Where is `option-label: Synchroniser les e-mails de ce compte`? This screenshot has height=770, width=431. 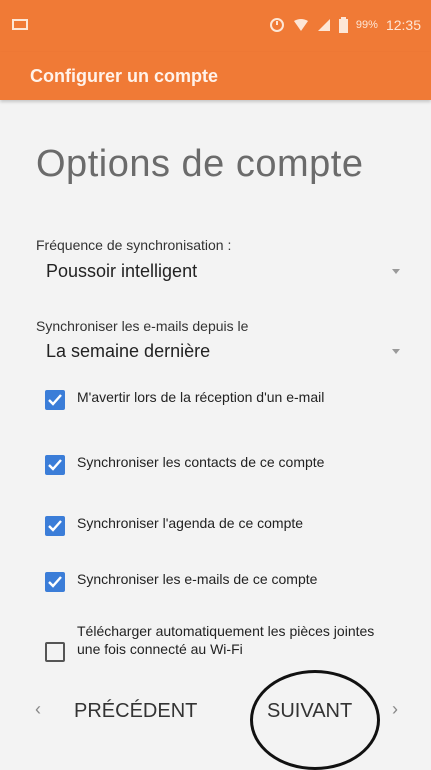
option-label: Synchroniser les e-mails de ce compte is located at coordinates (197, 579).